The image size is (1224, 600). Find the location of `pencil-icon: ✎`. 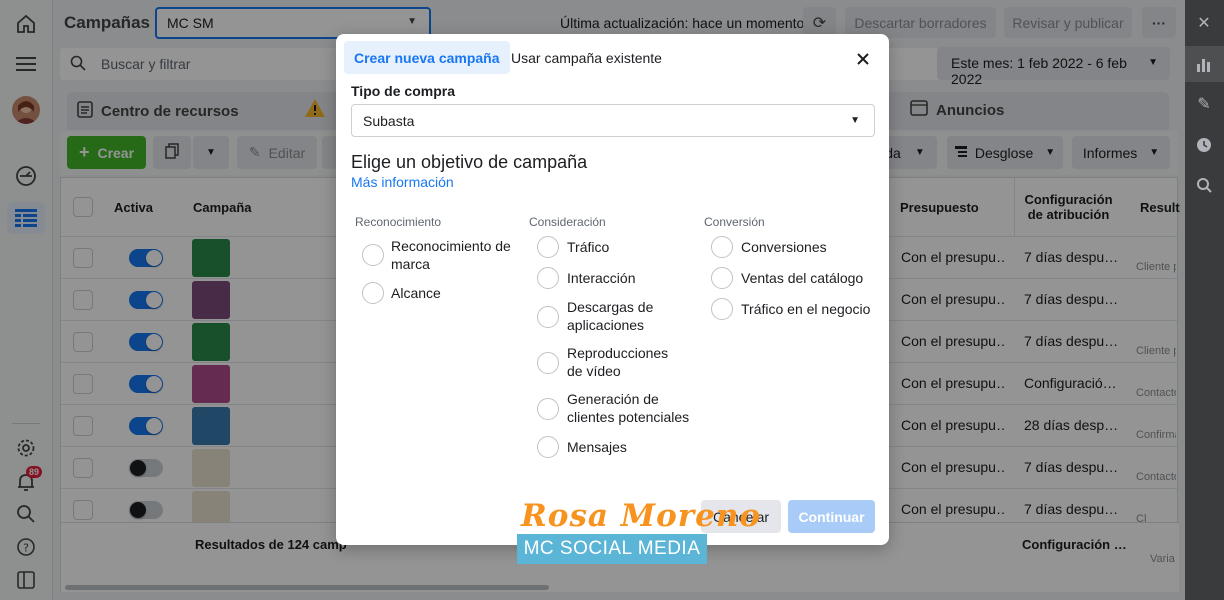

pencil-icon: ✎ is located at coordinates (1204, 104).